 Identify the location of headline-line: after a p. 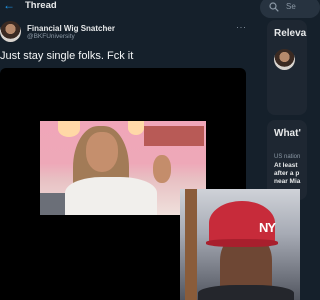
(287, 173).